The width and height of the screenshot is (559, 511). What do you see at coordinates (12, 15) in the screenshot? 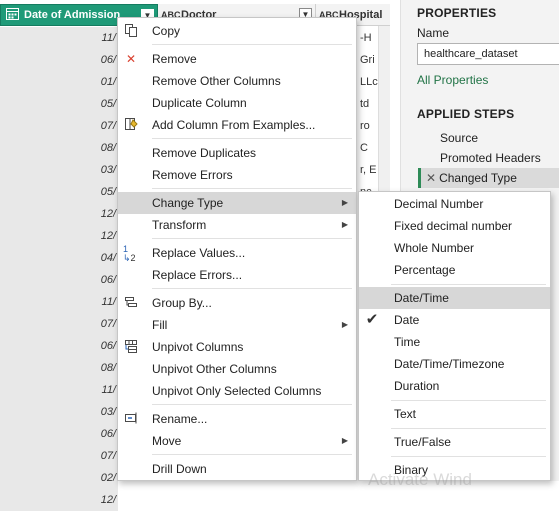
I see `calendar-type-icon` at bounding box center [12, 15].